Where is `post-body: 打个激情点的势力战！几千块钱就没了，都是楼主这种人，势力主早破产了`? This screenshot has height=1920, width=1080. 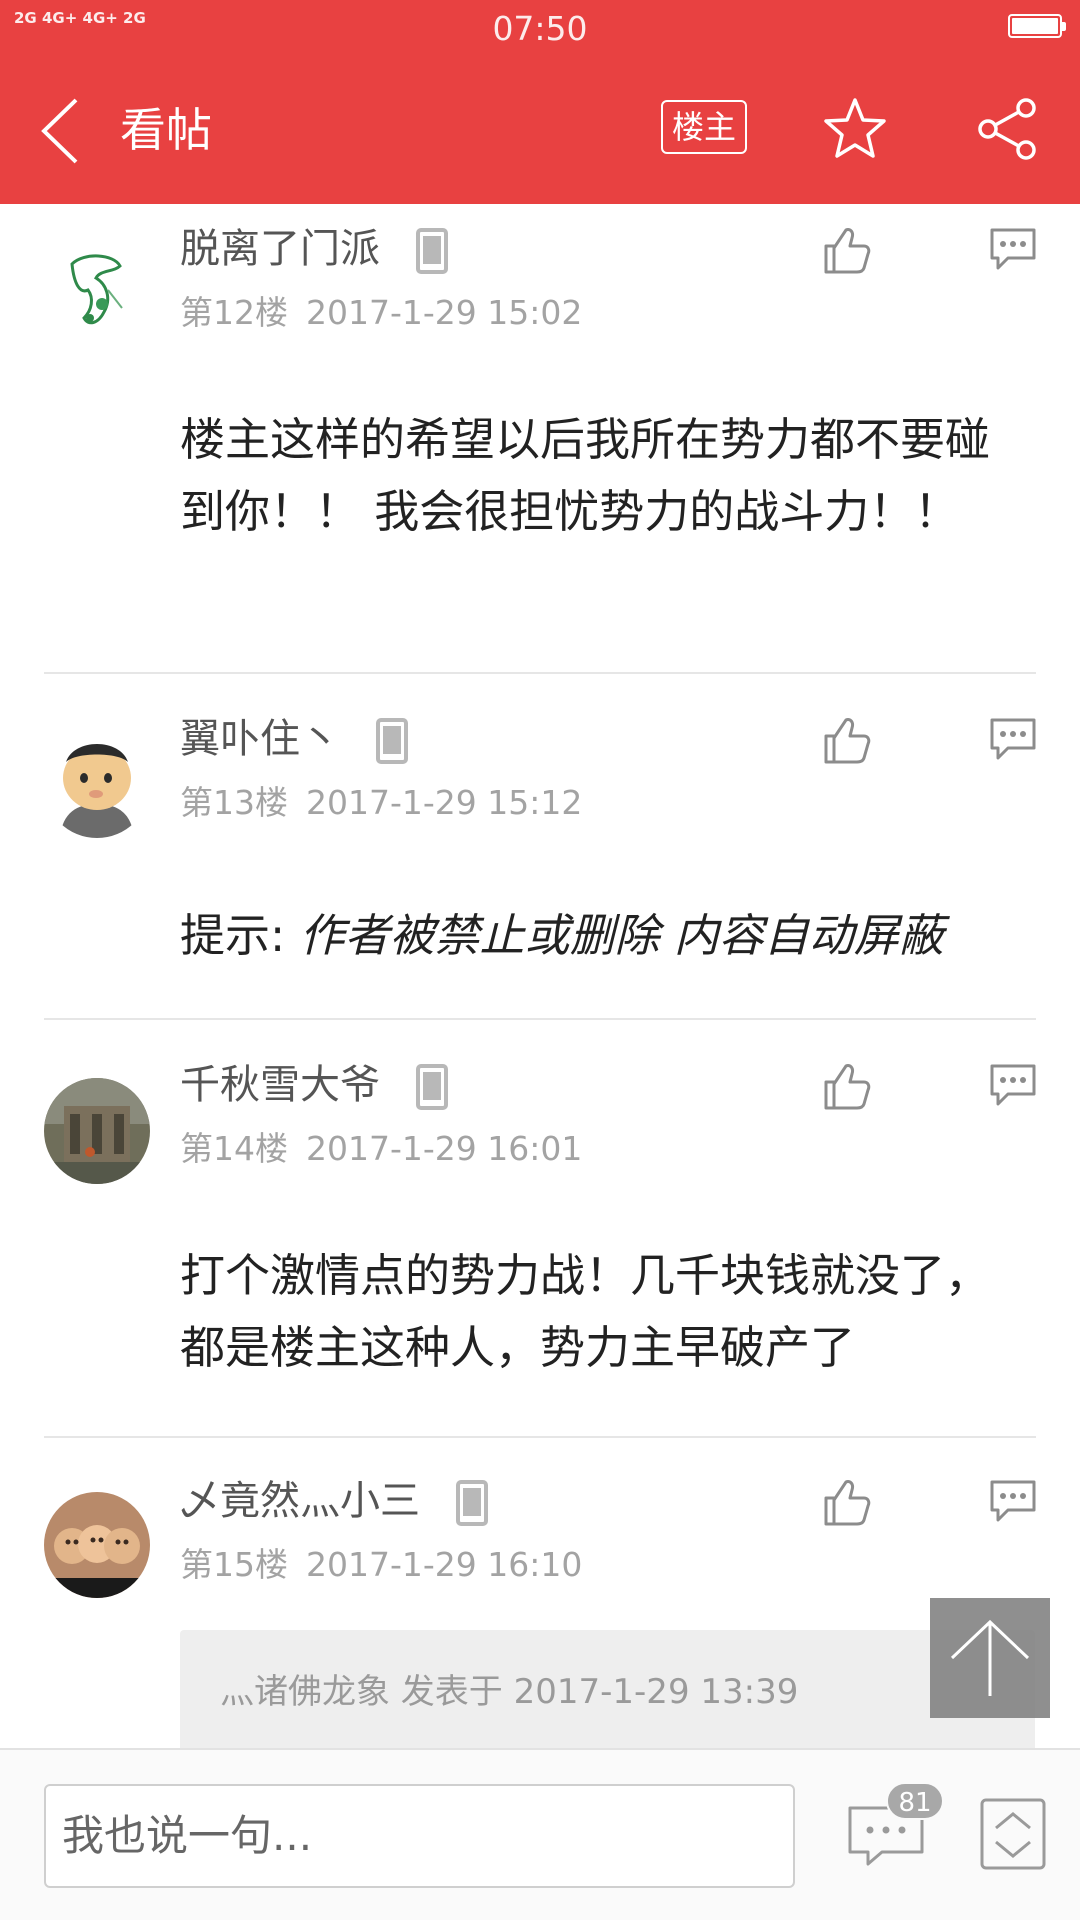 post-body: 打个激情点的势力战！几千块钱就没了，都是楼主这种人，势力主早破产了 is located at coordinates (585, 1311).